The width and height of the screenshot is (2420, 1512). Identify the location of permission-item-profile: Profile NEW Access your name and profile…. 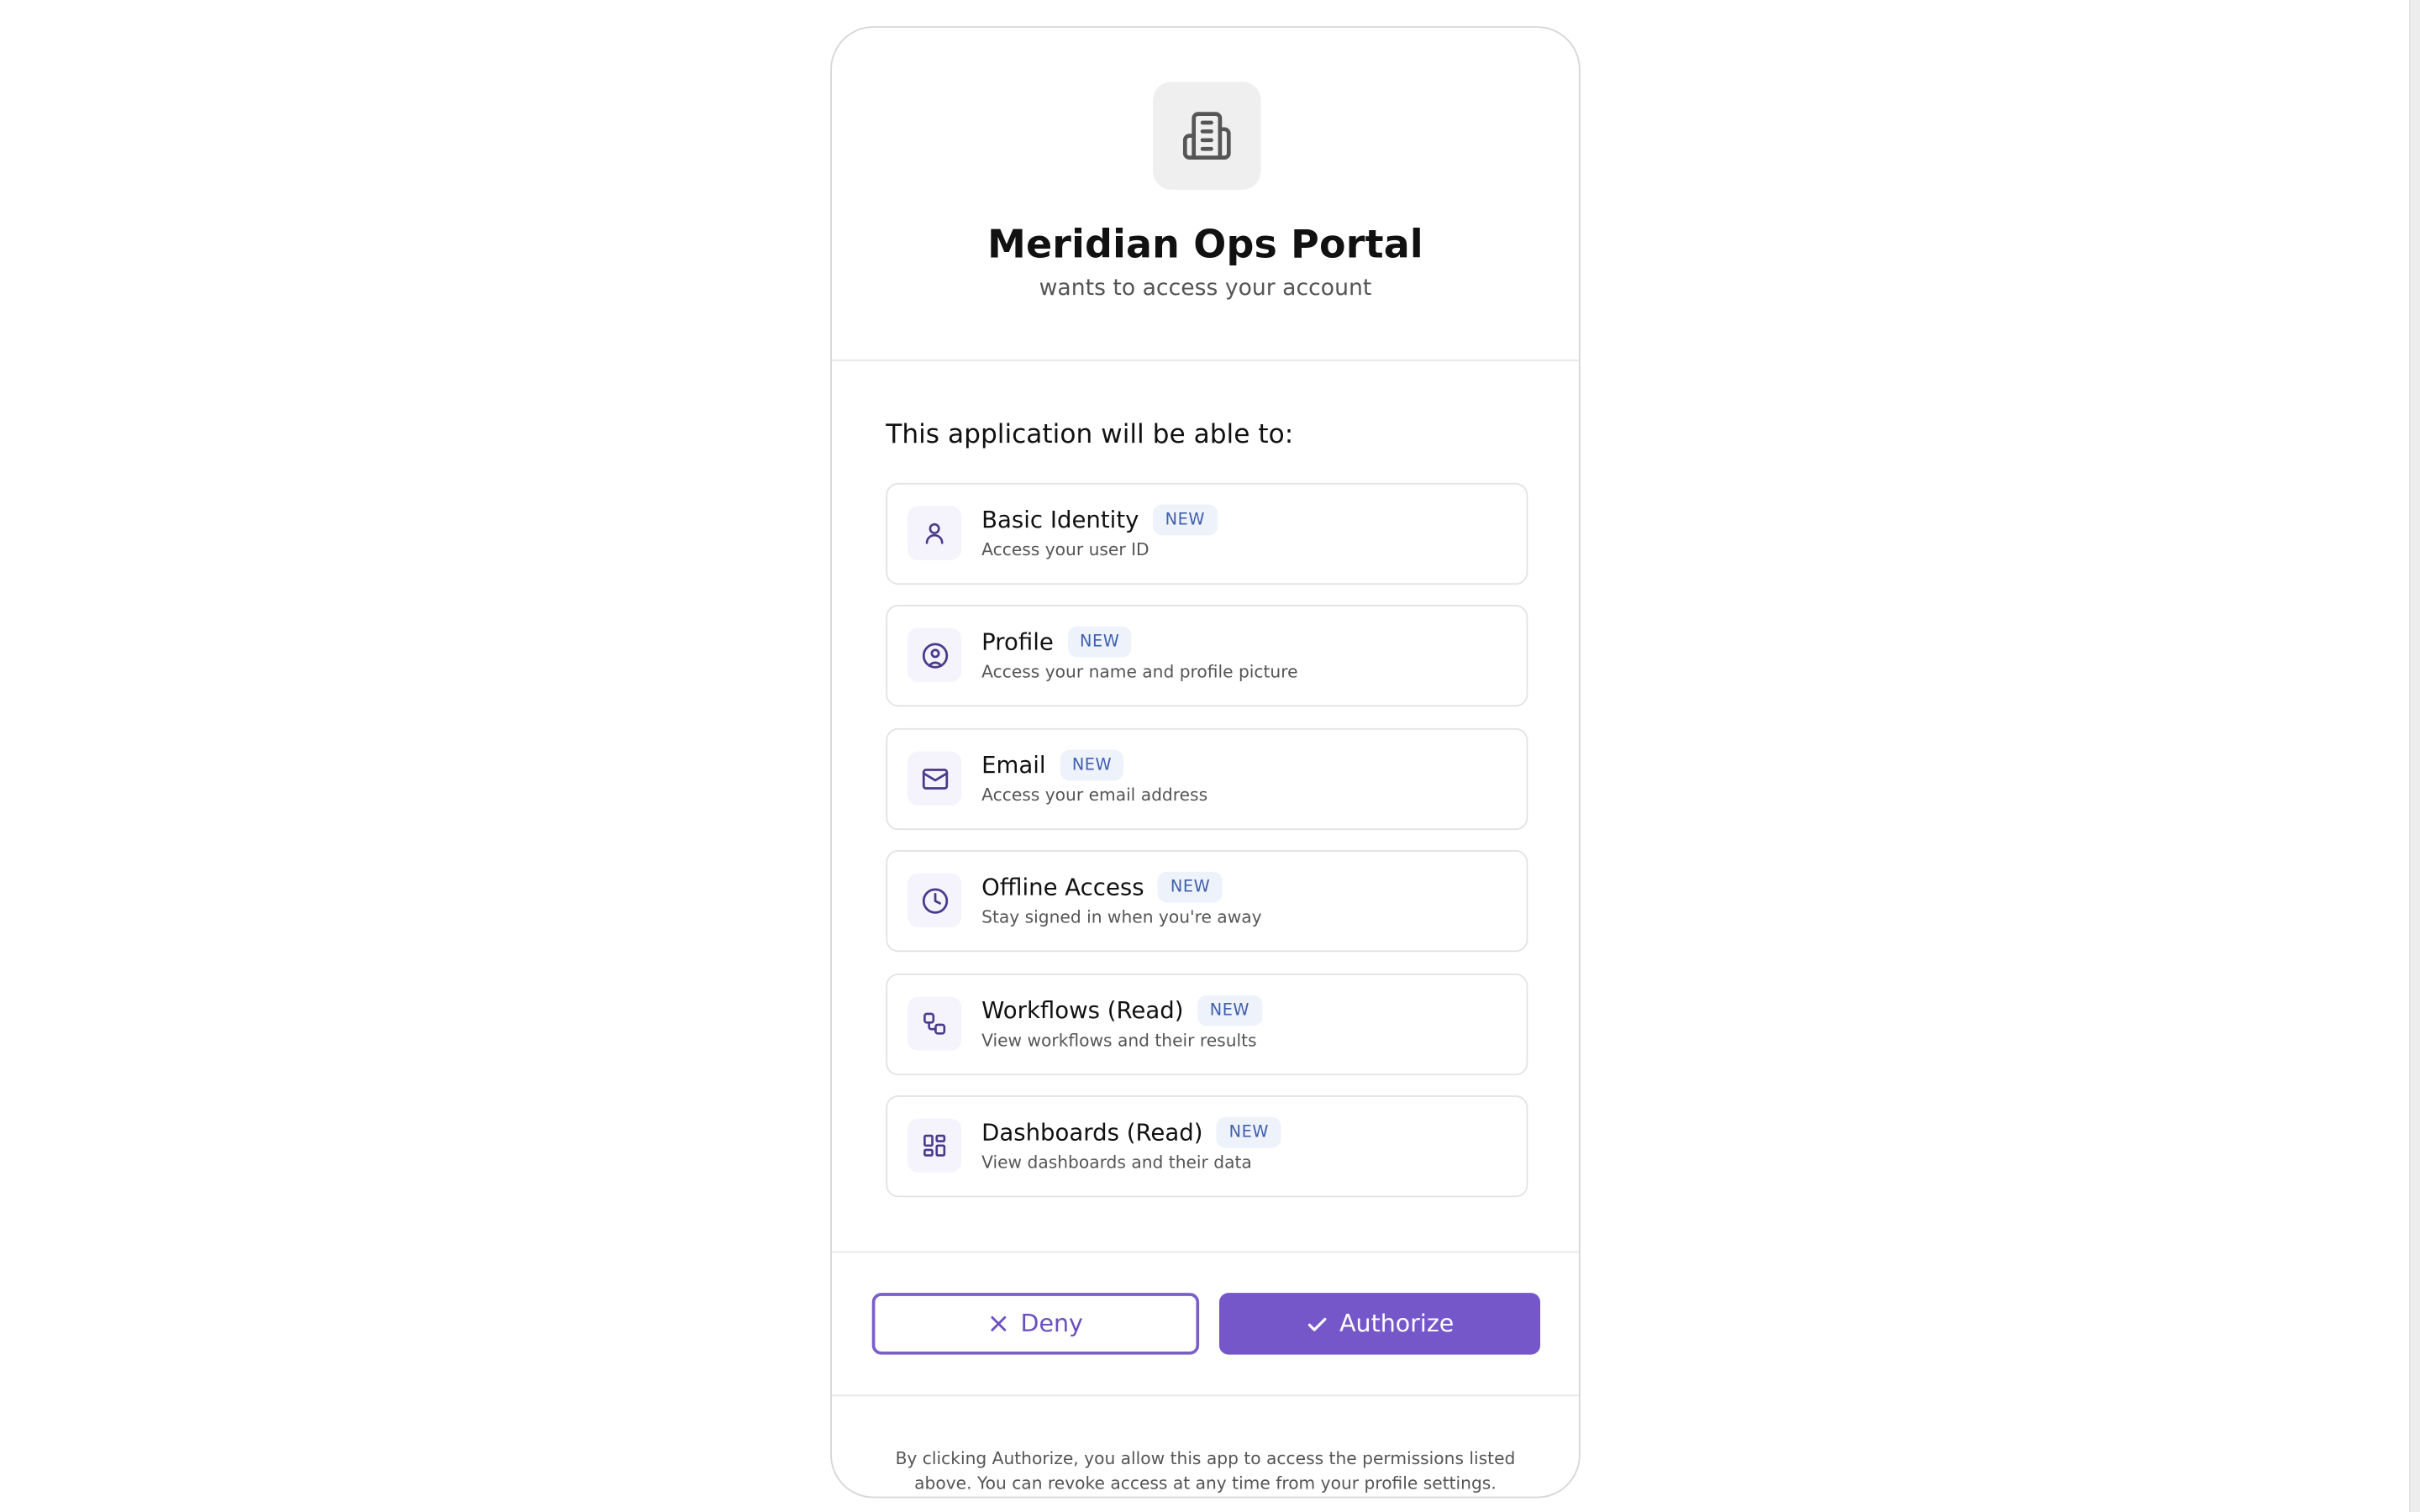
(1207, 655).